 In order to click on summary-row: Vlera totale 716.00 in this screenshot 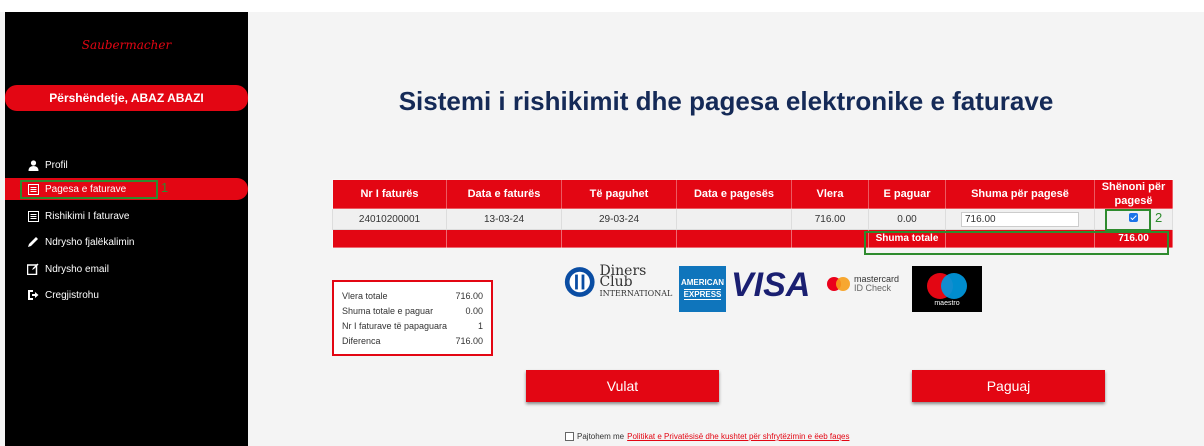, I will do `click(412, 296)`.